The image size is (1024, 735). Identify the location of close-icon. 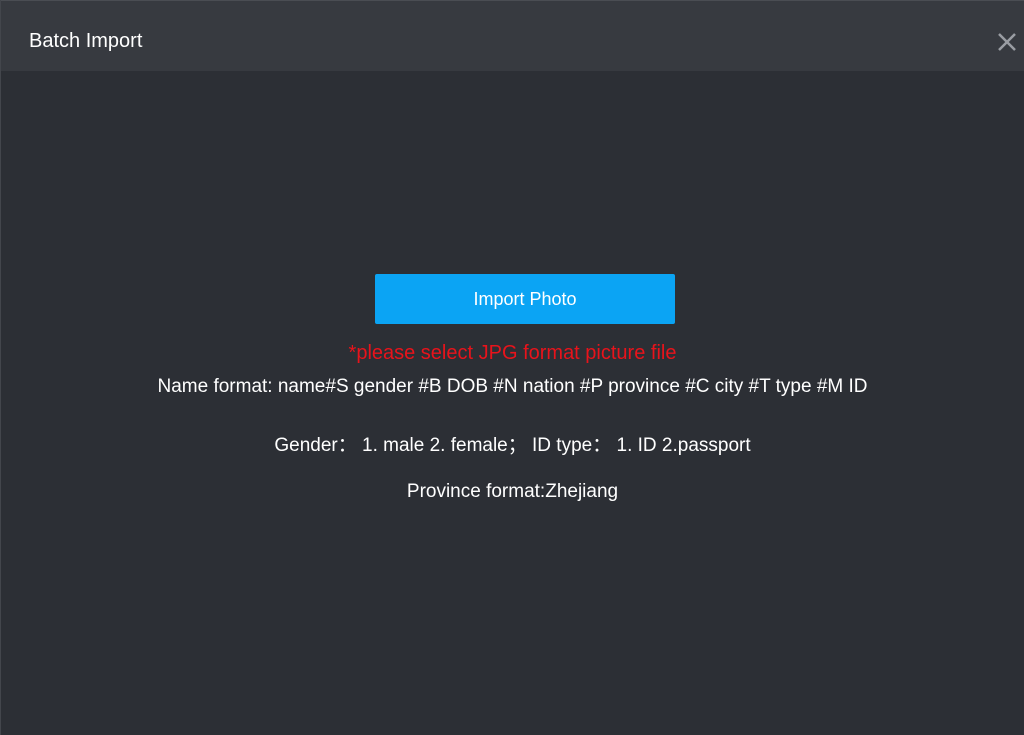
(1007, 42).